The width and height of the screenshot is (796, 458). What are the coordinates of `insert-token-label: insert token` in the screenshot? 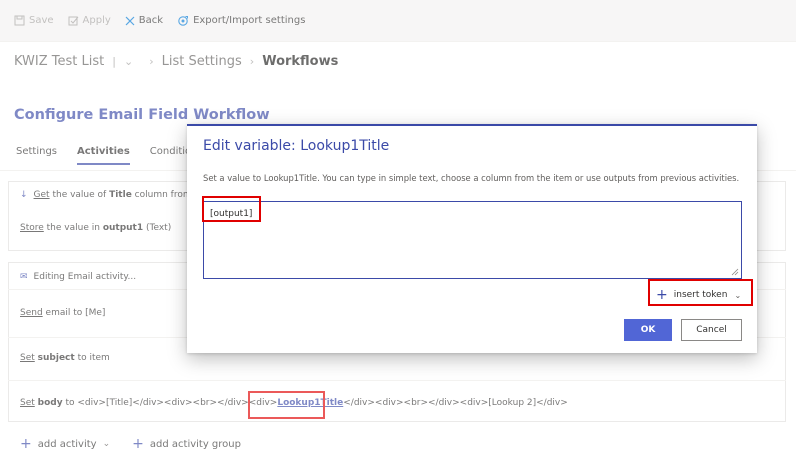 It's located at (700, 295).